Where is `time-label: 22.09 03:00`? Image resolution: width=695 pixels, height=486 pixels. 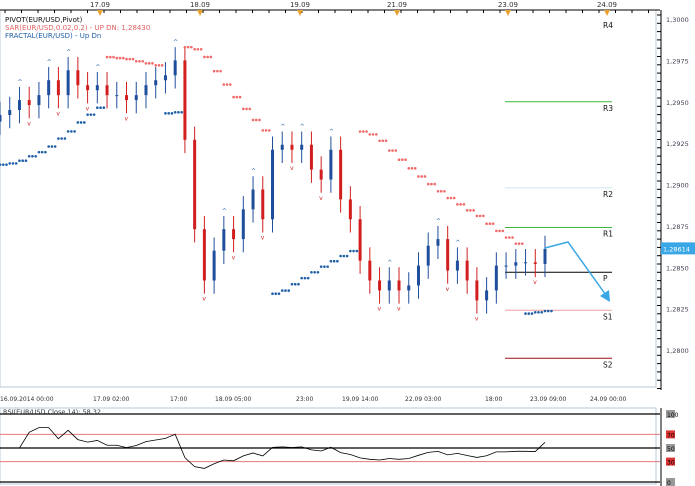
time-label: 22.09 03:00 is located at coordinates (423, 399).